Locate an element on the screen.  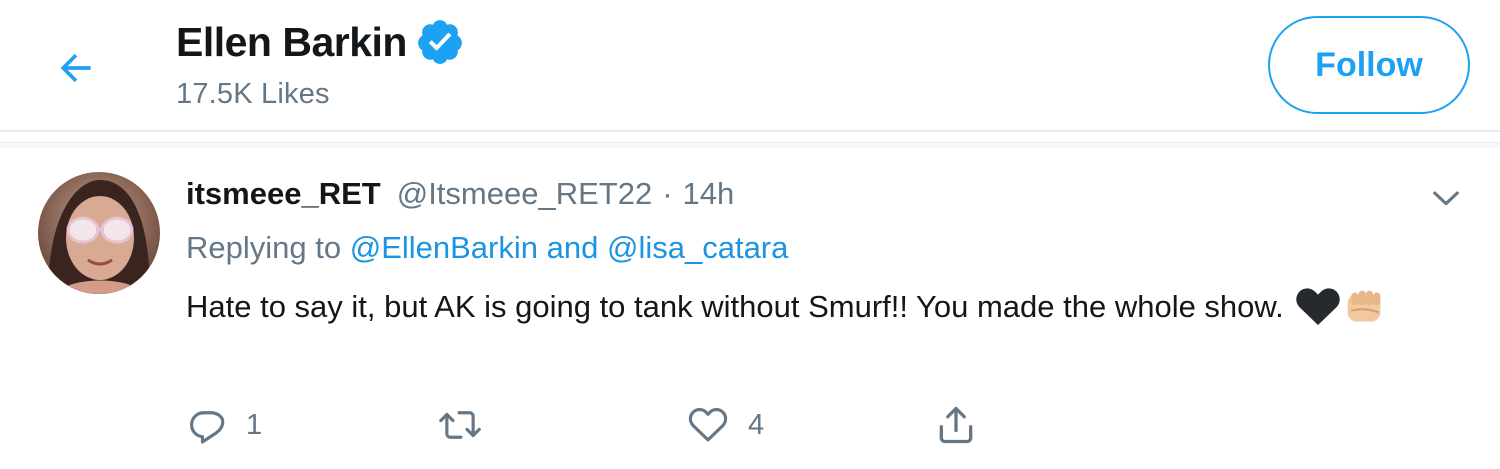
author-display-name: itsmeee_RET is located at coordinates (283, 194).